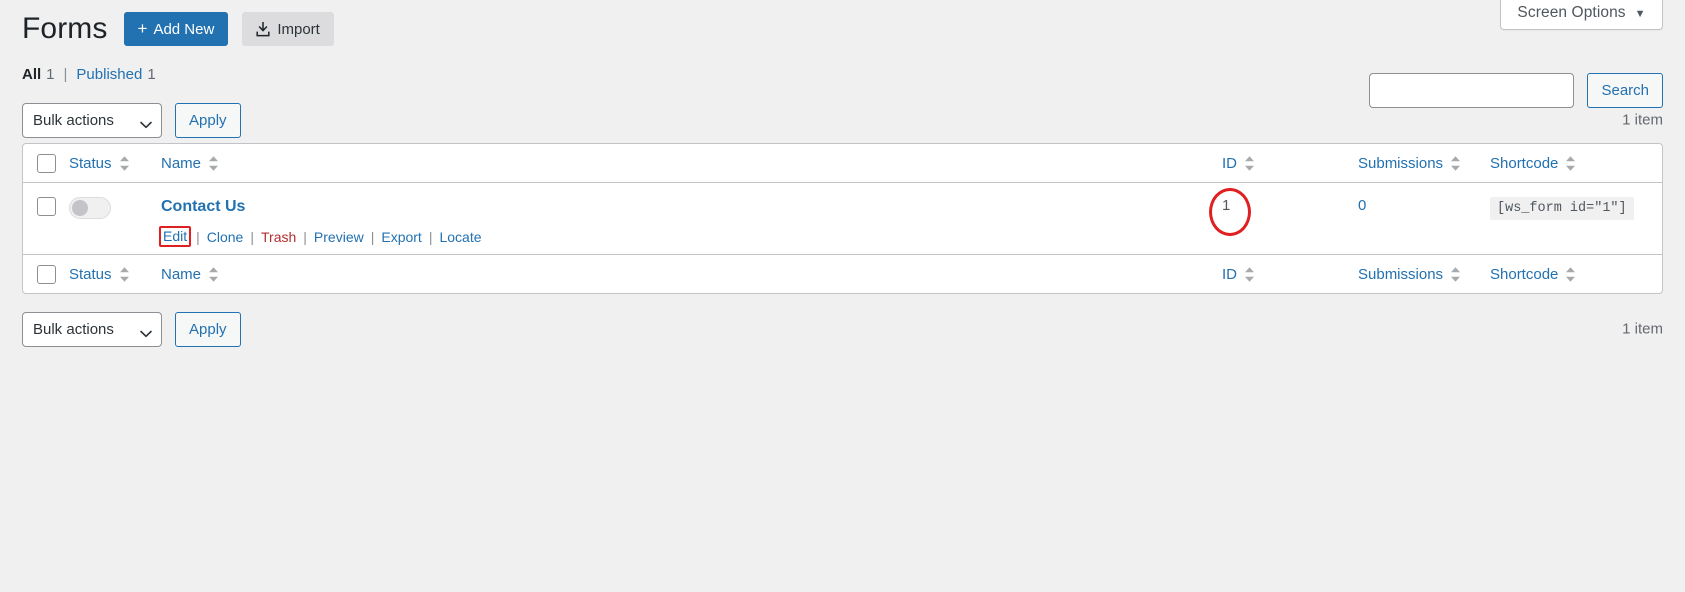 This screenshot has height=592, width=1685. Describe the element at coordinates (90, 163) in the screenshot. I see `column-label-status: Status` at that location.